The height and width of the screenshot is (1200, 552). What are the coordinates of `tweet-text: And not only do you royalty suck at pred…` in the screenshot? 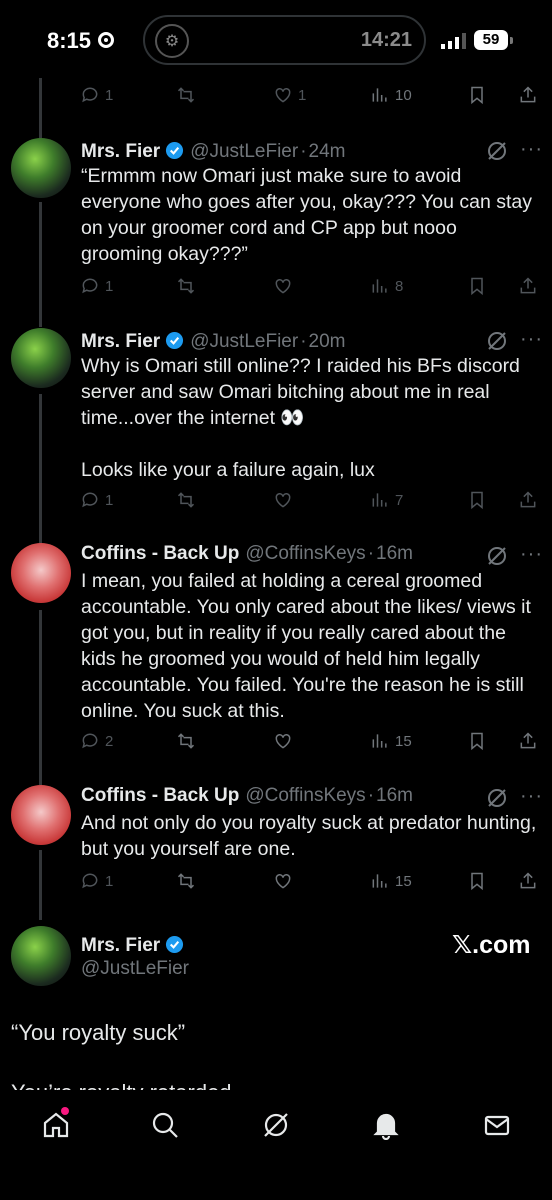 It's located at (309, 836).